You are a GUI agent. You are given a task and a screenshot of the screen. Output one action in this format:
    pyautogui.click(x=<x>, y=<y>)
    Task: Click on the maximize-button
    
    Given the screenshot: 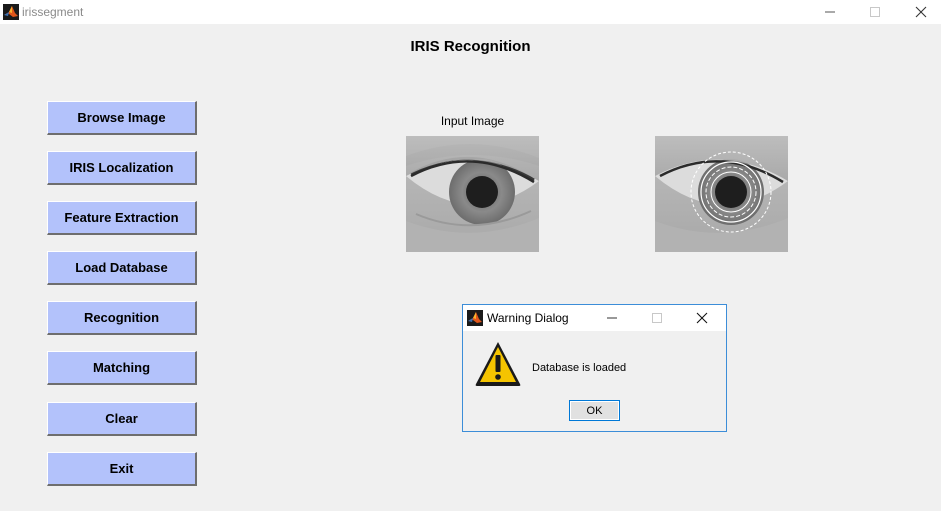 What is the action you would take?
    pyautogui.click(x=875, y=12)
    